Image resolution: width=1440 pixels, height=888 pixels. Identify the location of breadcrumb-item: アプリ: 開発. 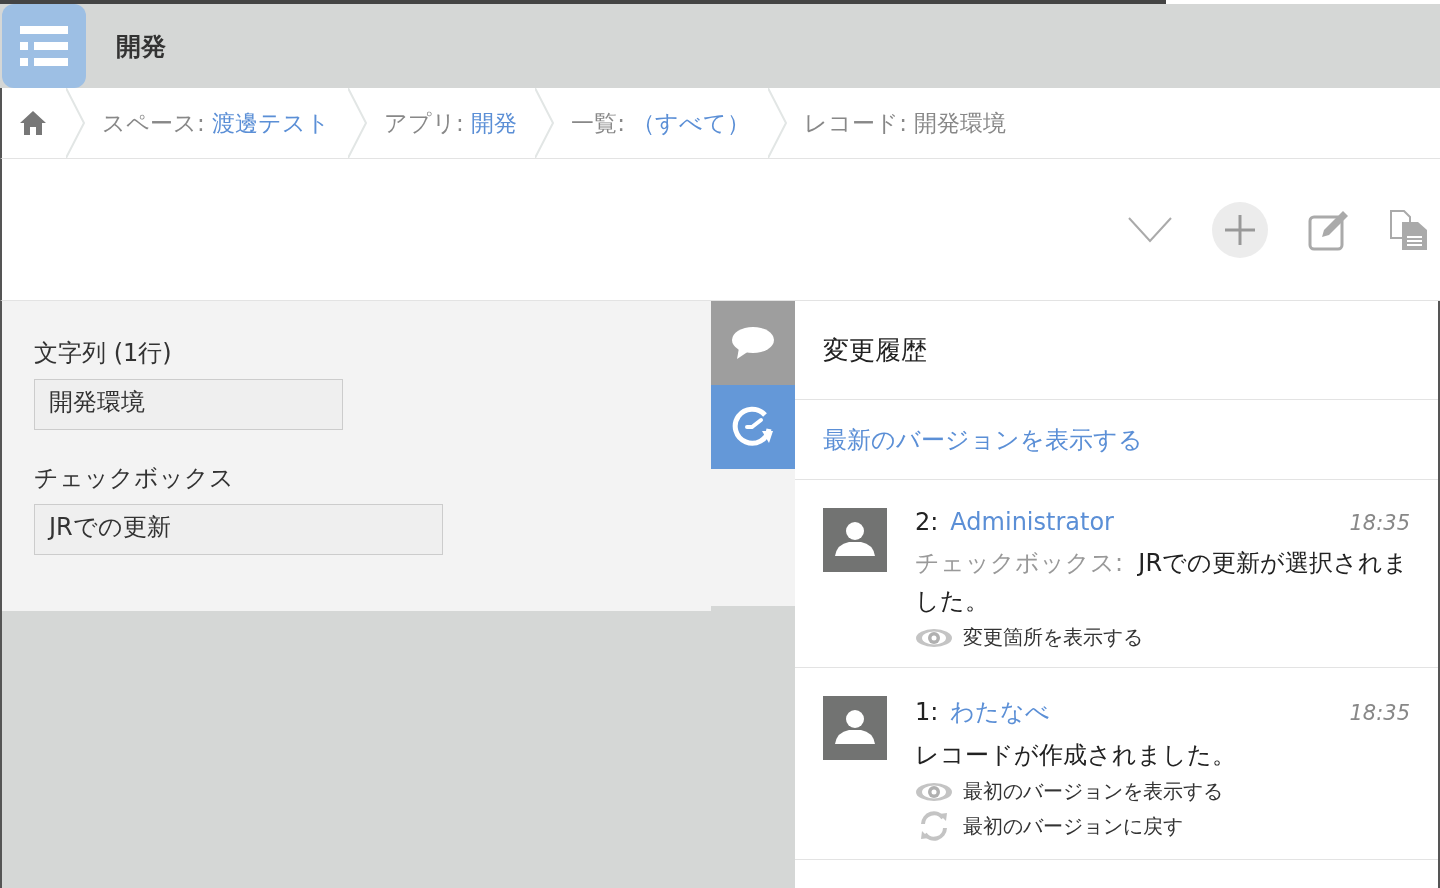
(452, 123).